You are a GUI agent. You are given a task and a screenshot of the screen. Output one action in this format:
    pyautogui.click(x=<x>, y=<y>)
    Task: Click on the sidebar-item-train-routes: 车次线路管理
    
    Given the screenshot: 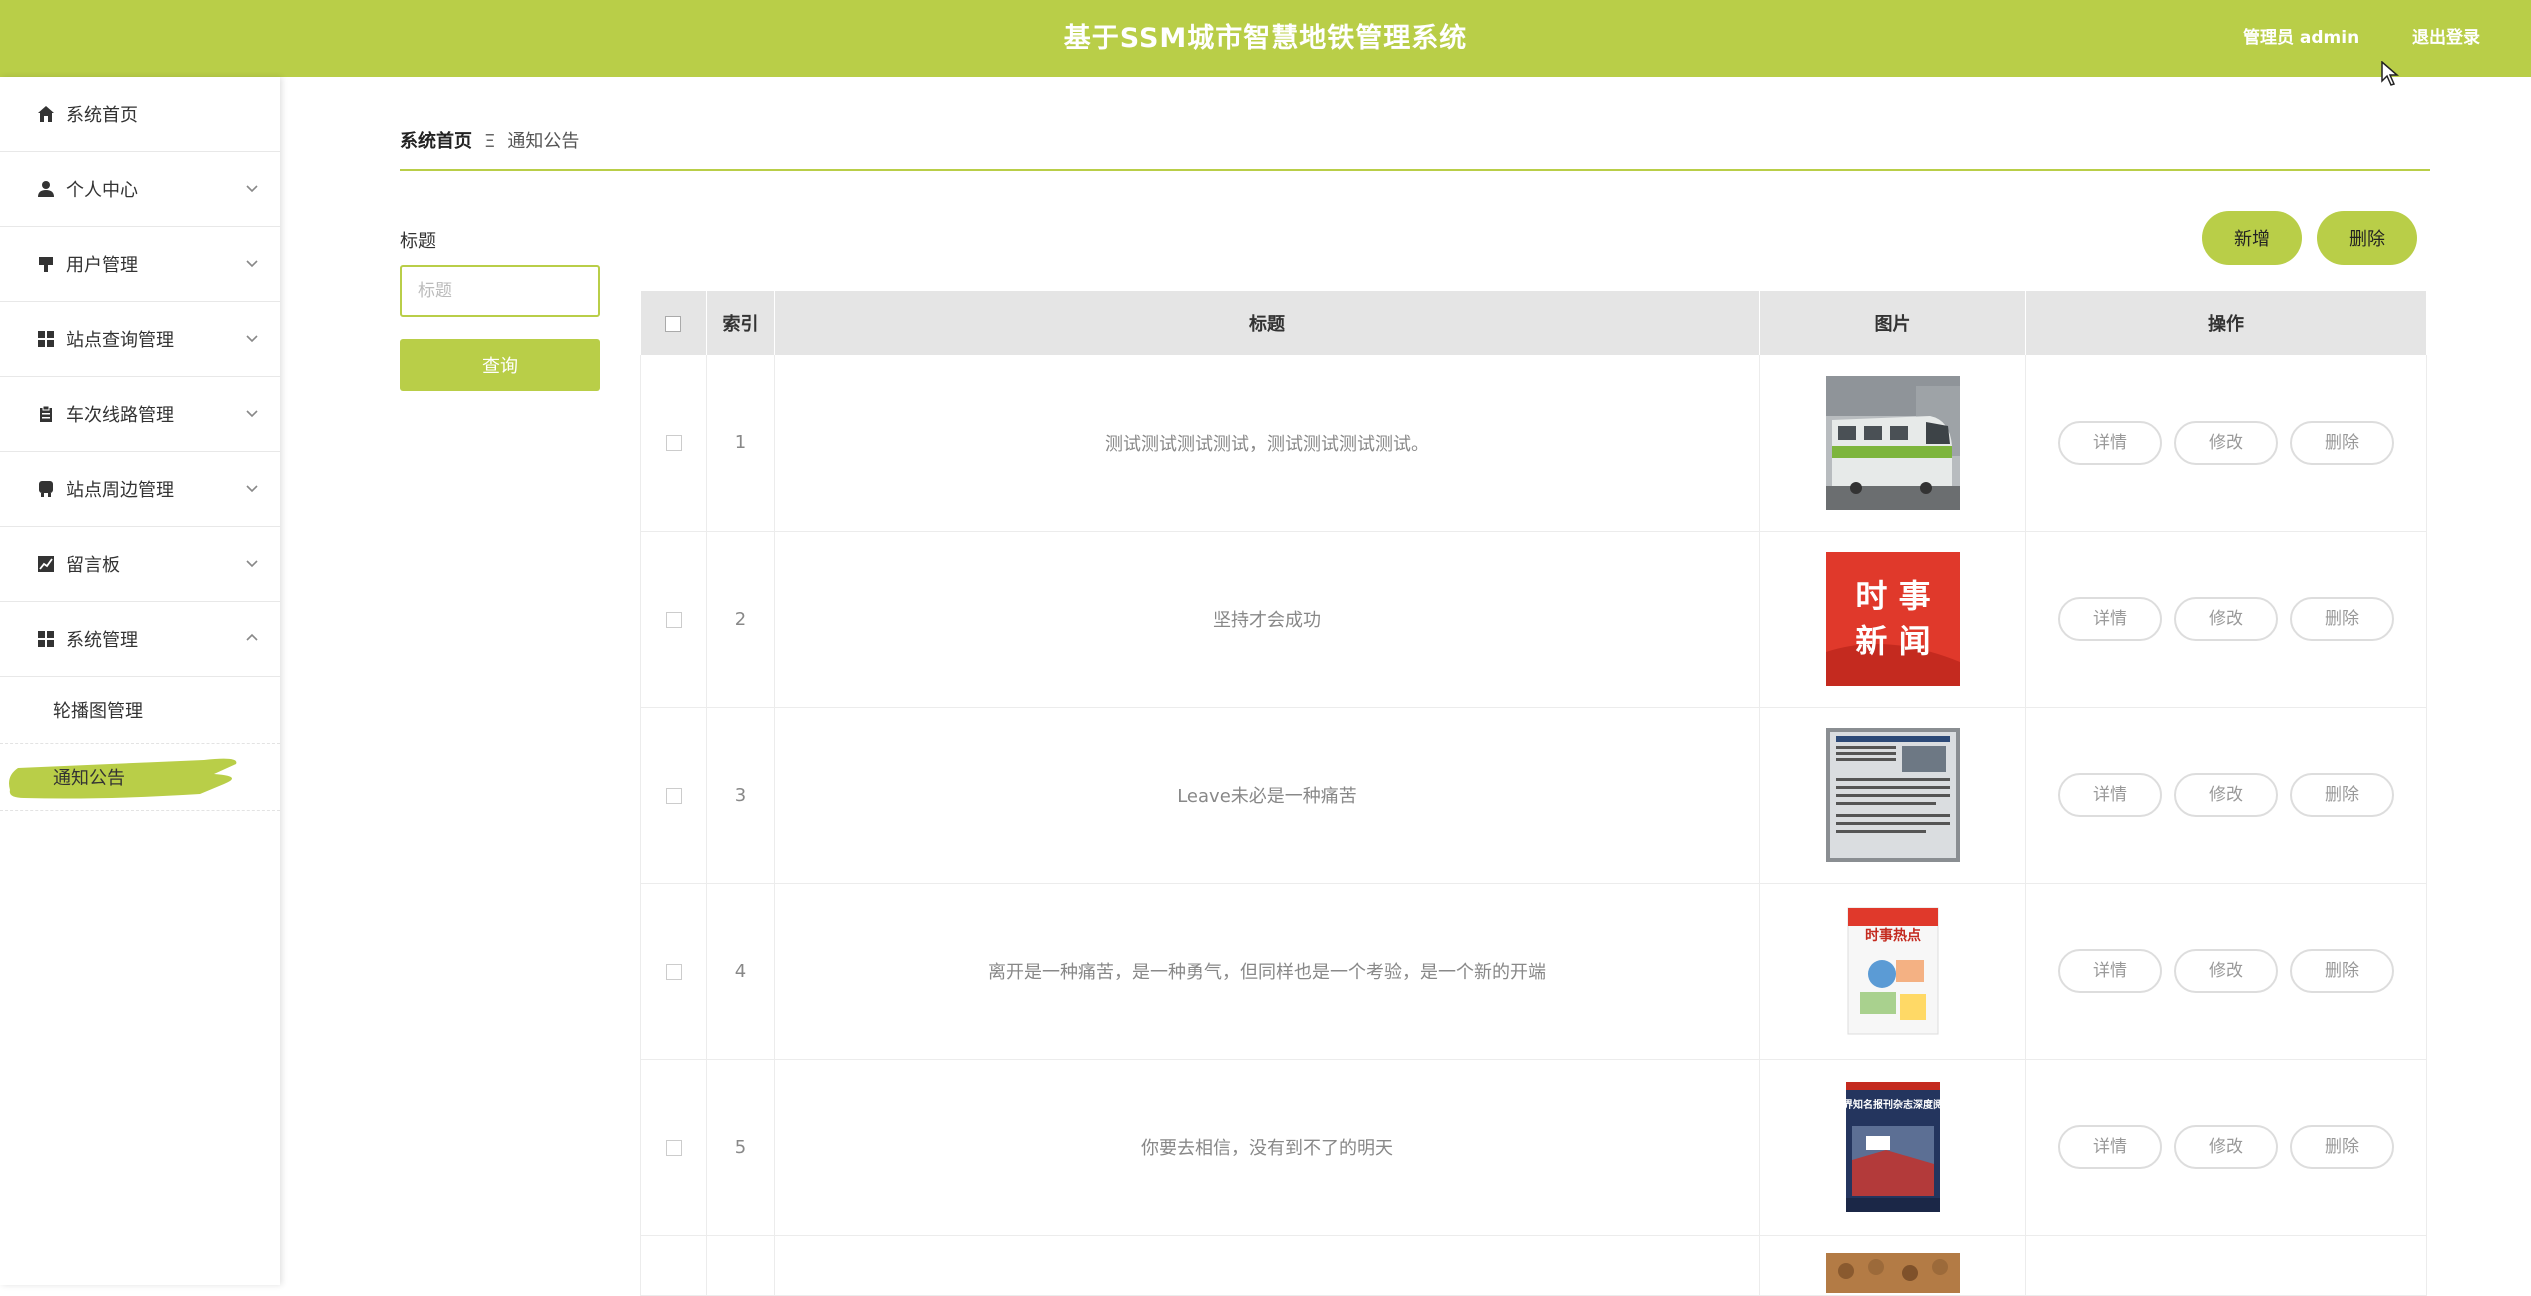 What is the action you would take?
    pyautogui.click(x=140, y=414)
    